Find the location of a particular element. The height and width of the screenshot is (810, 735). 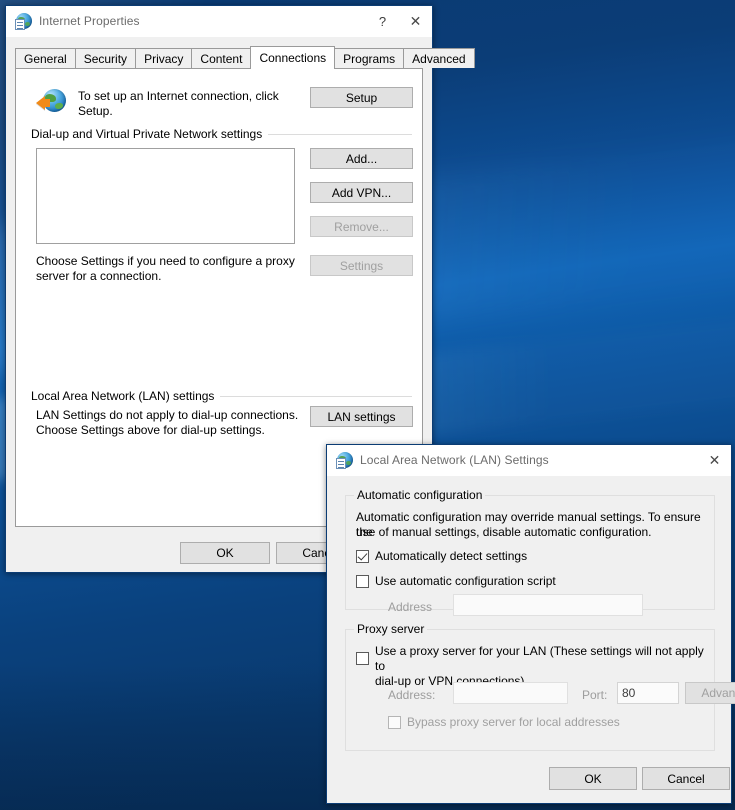

internet-connection-setup-icon is located at coordinates (51, 102).